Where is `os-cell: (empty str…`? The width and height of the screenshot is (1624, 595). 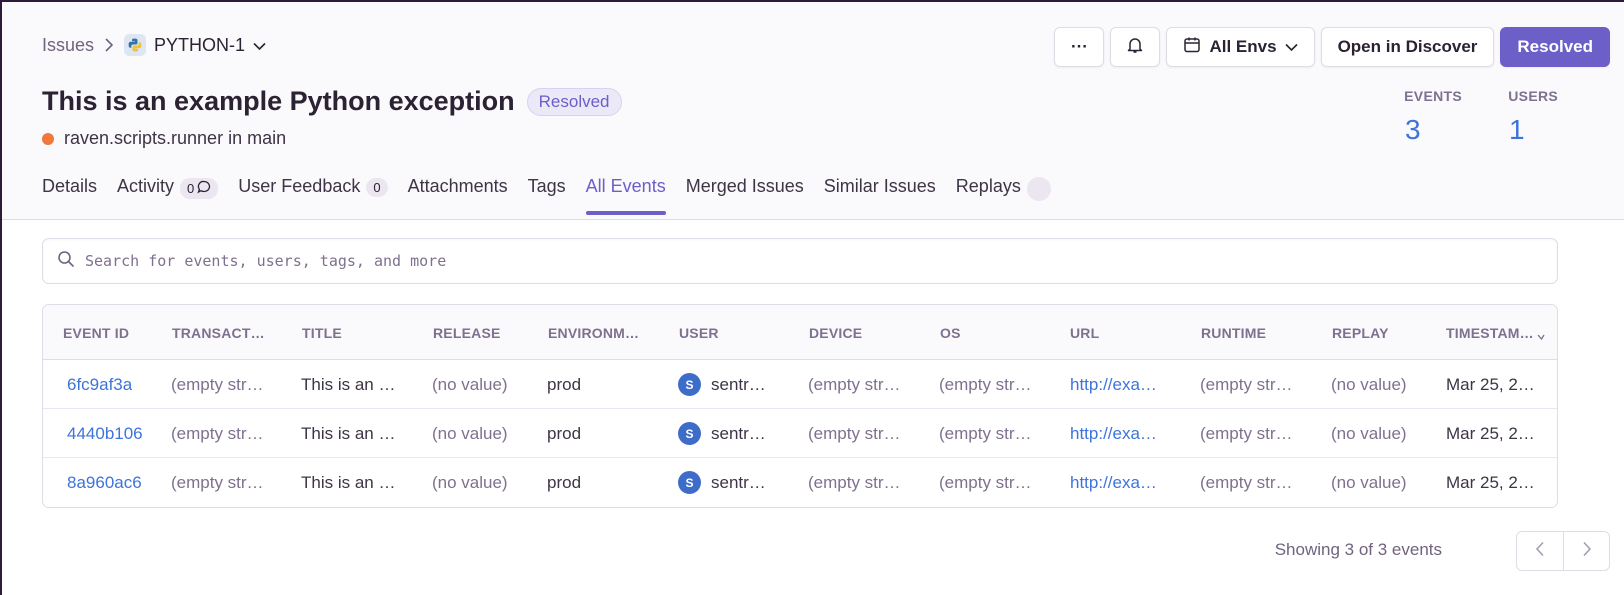 os-cell: (empty str… is located at coordinates (985, 384).